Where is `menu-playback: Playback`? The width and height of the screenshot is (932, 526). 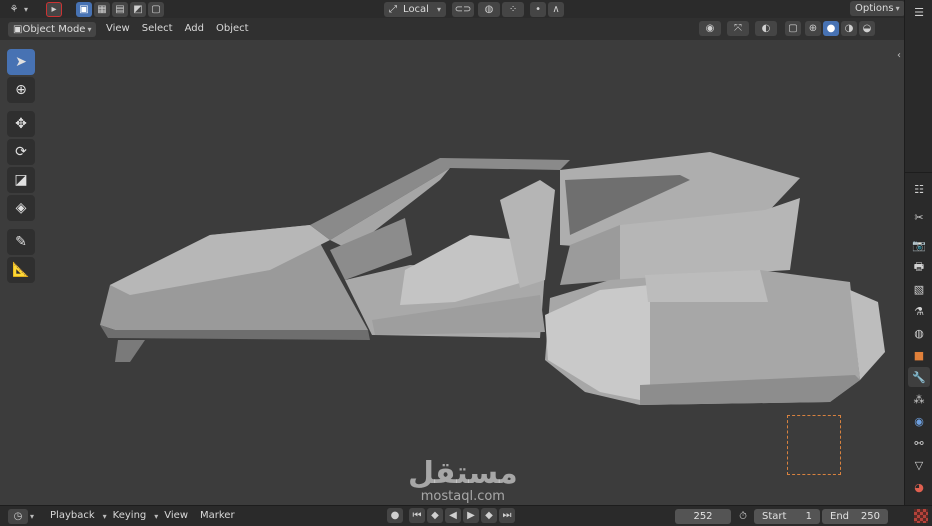
menu-playback: Playback is located at coordinates (72, 516).